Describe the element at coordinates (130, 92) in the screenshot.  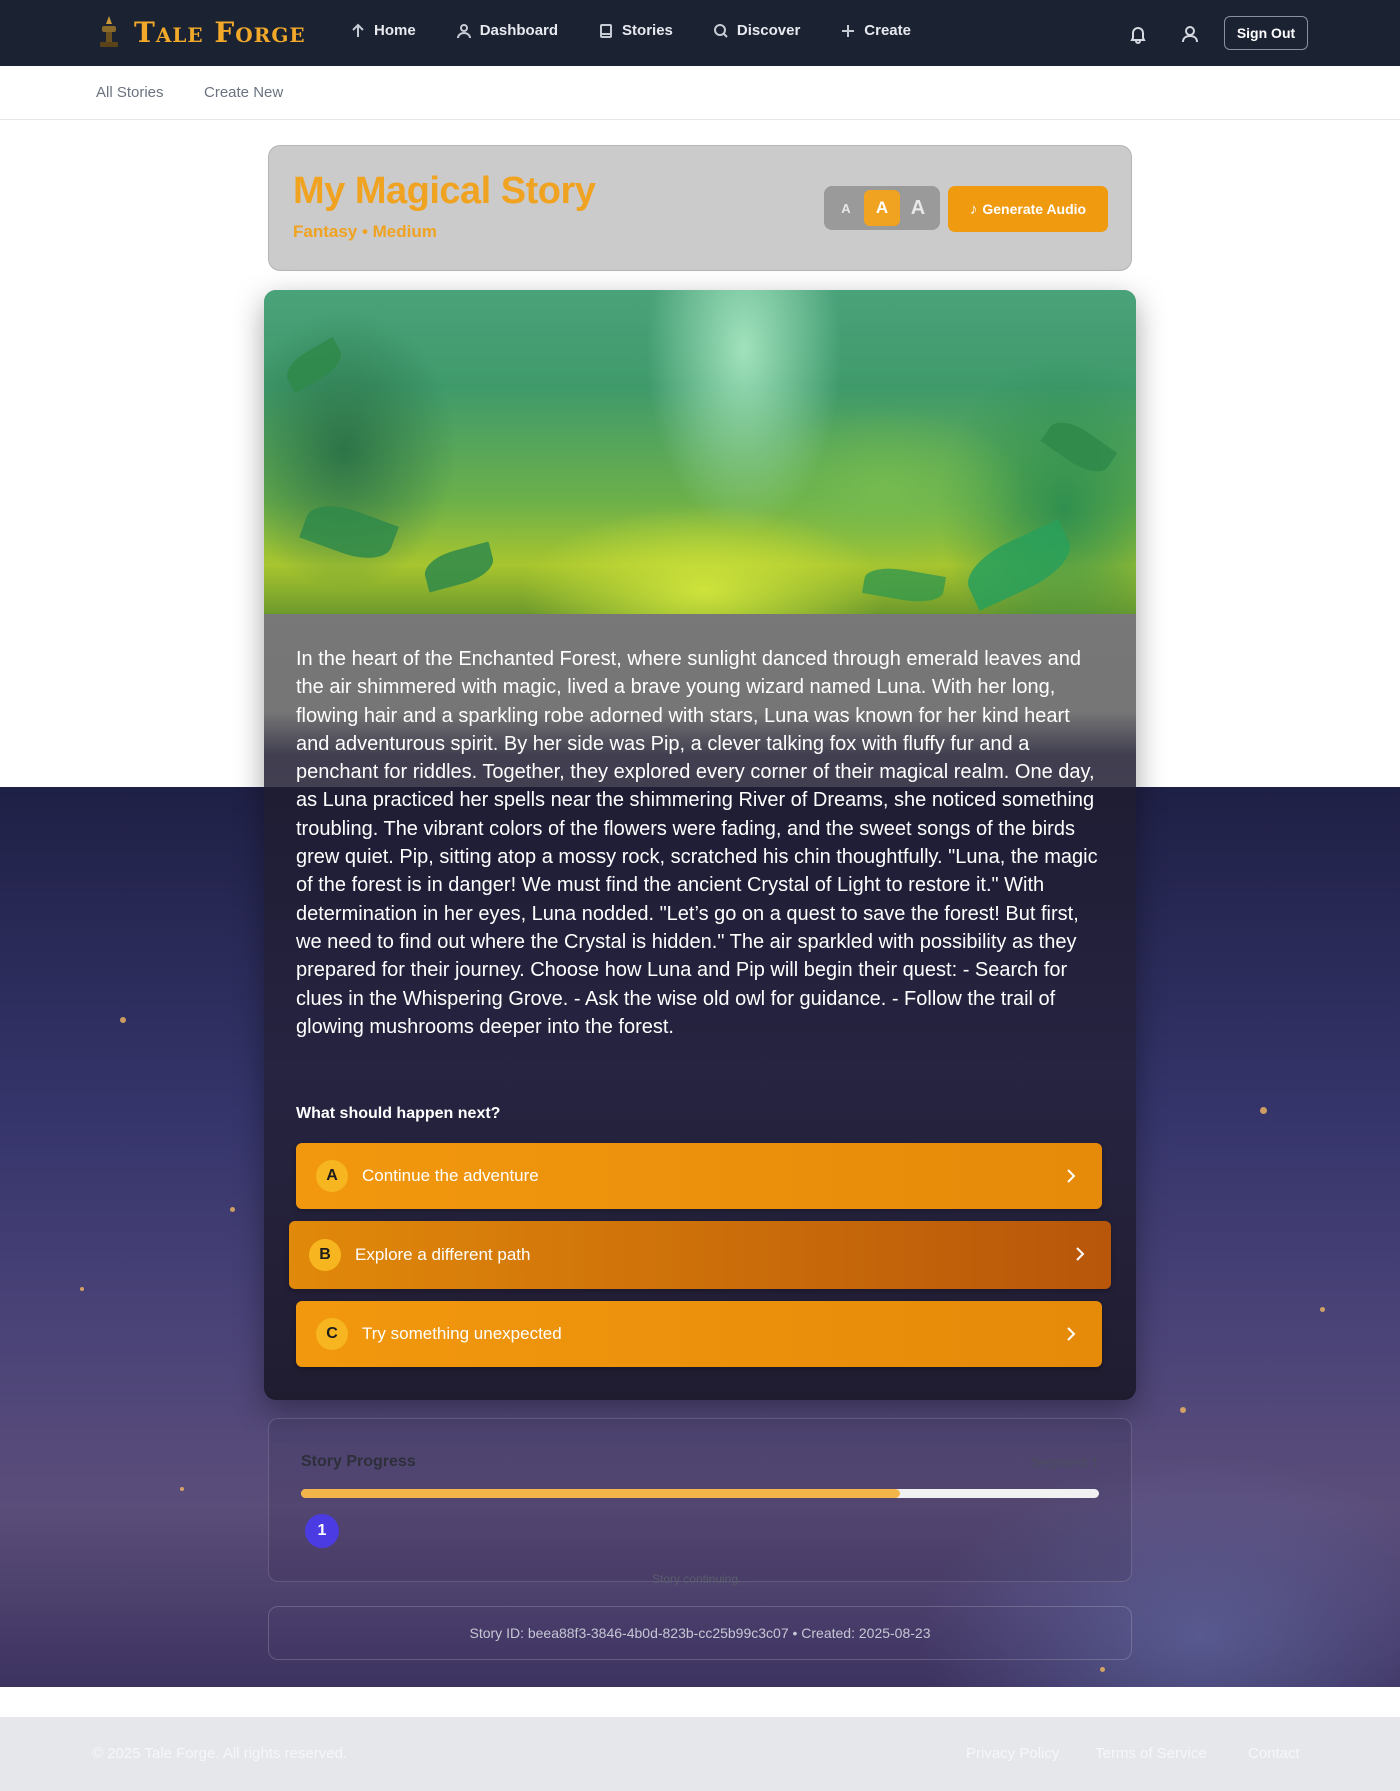
I see `all-stories-link: All Stories` at that location.